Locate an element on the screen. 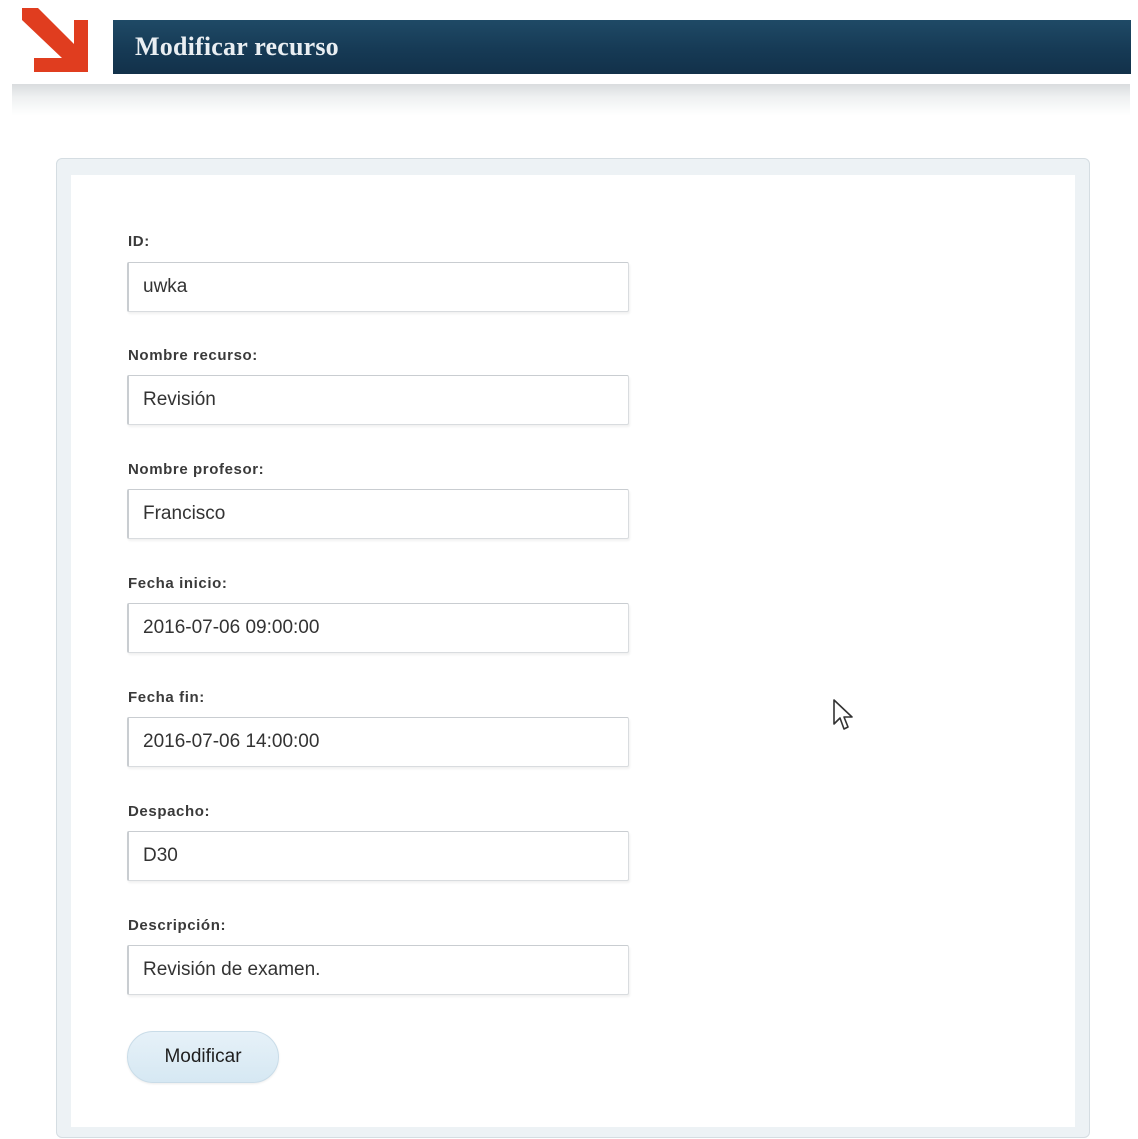 The image size is (1138, 1139). teacher-name-label: Nombre profesor: is located at coordinates (196, 469).